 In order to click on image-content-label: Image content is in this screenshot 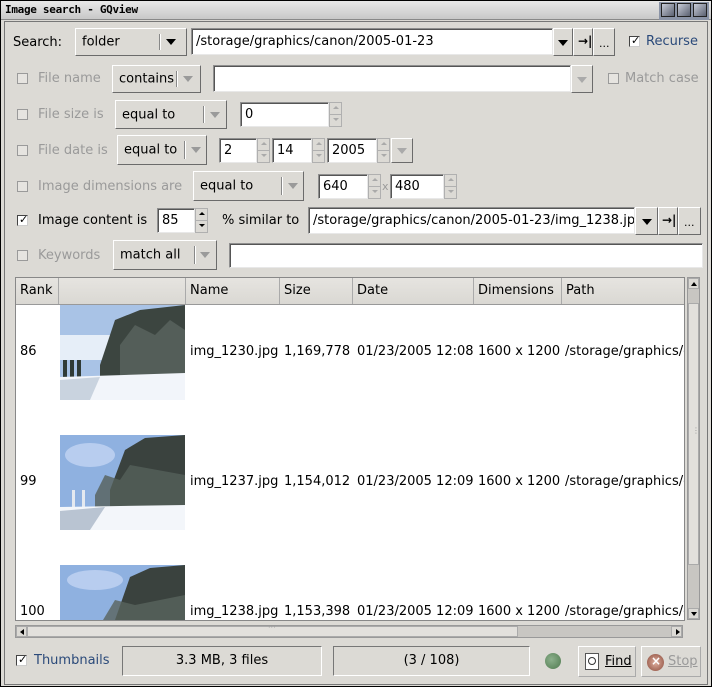, I will do `click(93, 220)`.